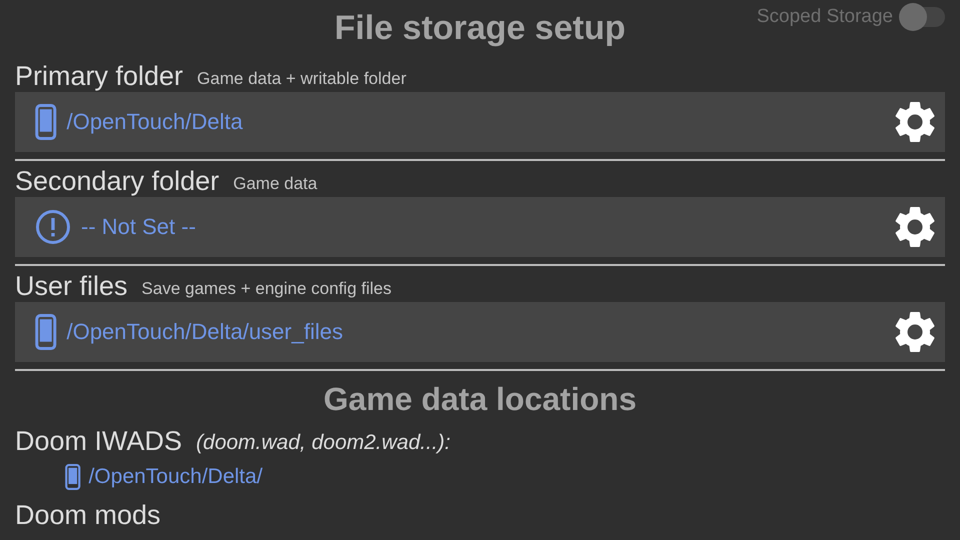 The height and width of the screenshot is (540, 960). Describe the element at coordinates (922, 17) in the screenshot. I see `scoped-storage-toggle` at that location.